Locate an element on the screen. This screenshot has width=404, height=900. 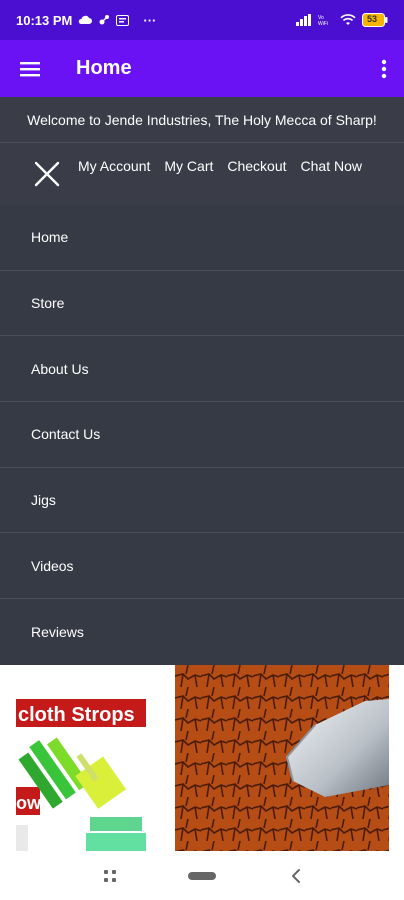
system-navigation-bar is located at coordinates (202, 875).